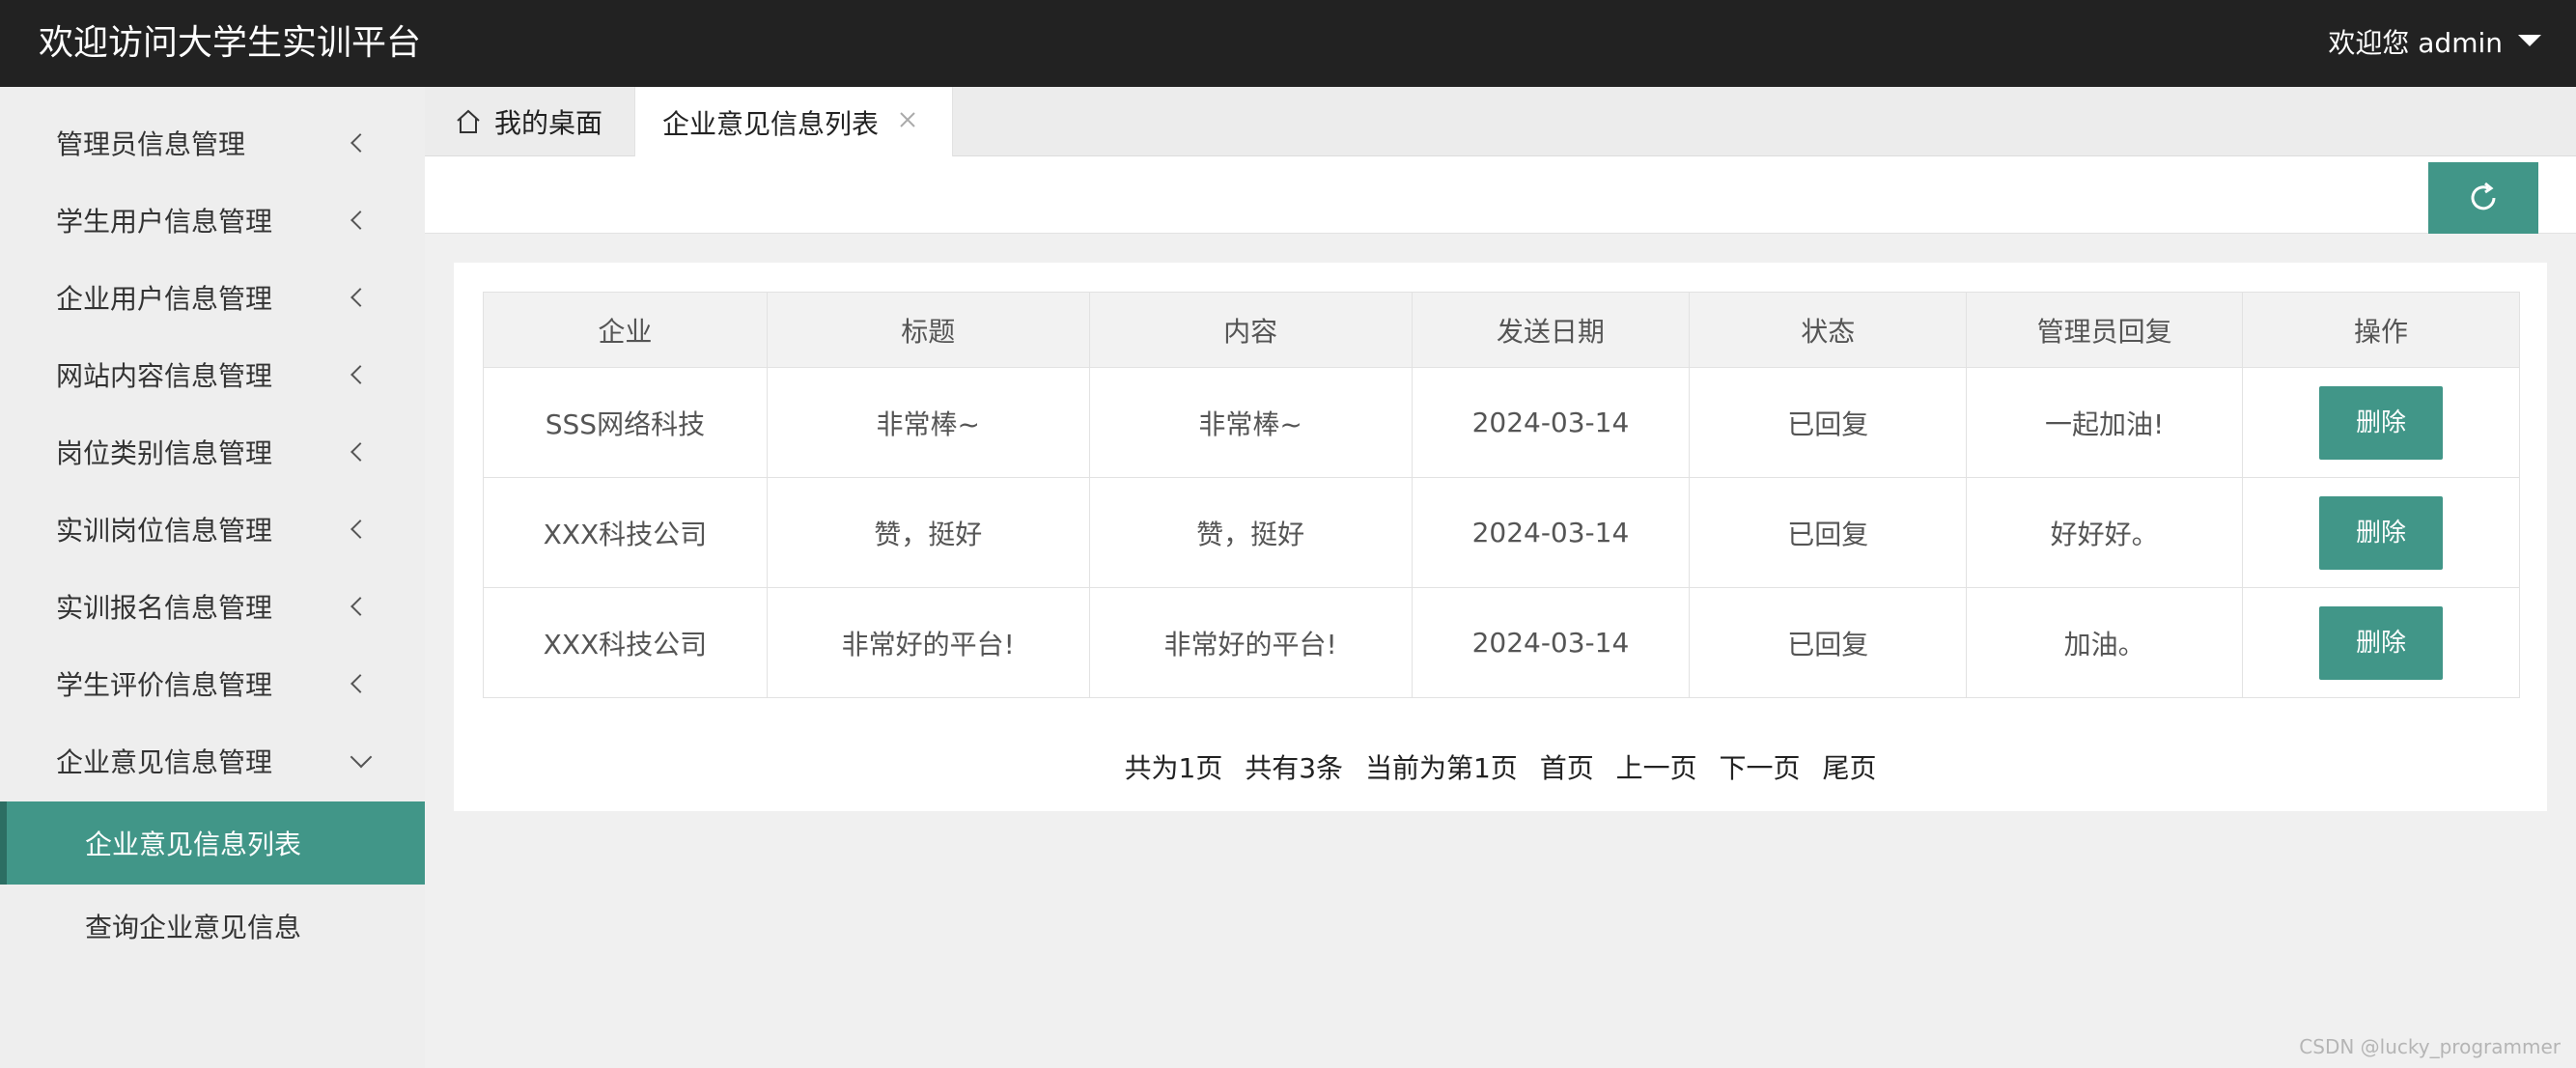  Describe the element at coordinates (165, 608) in the screenshot. I see `sidebar-item-label: 实训报名信息管理` at that location.